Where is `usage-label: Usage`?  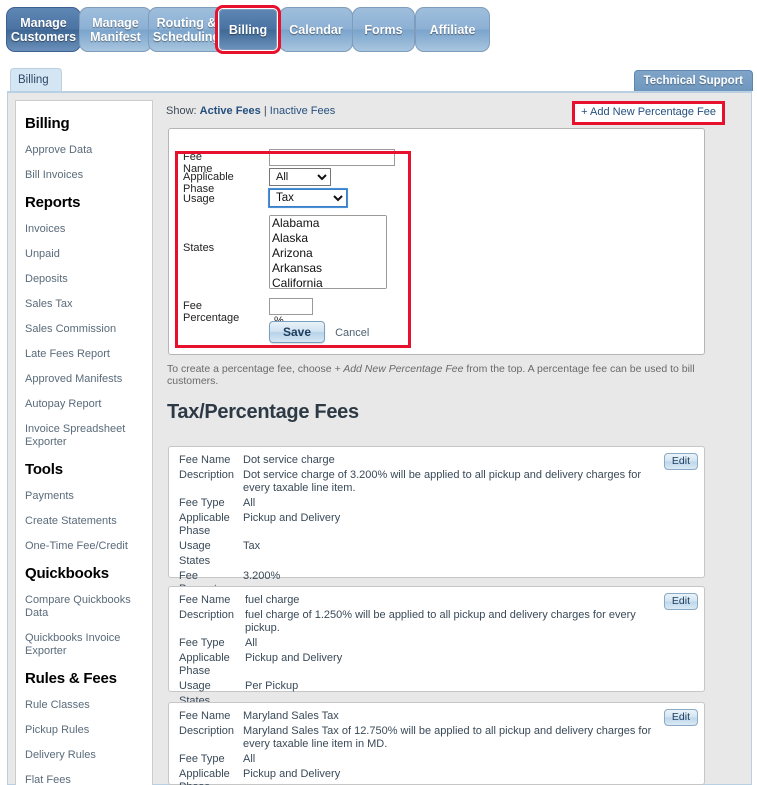 usage-label: Usage is located at coordinates (199, 199).